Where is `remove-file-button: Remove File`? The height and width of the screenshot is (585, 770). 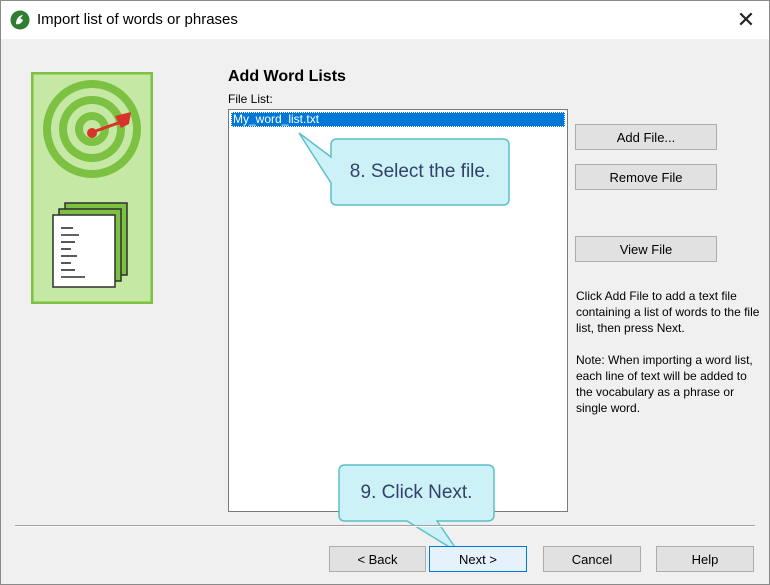 remove-file-button: Remove File is located at coordinates (646, 177).